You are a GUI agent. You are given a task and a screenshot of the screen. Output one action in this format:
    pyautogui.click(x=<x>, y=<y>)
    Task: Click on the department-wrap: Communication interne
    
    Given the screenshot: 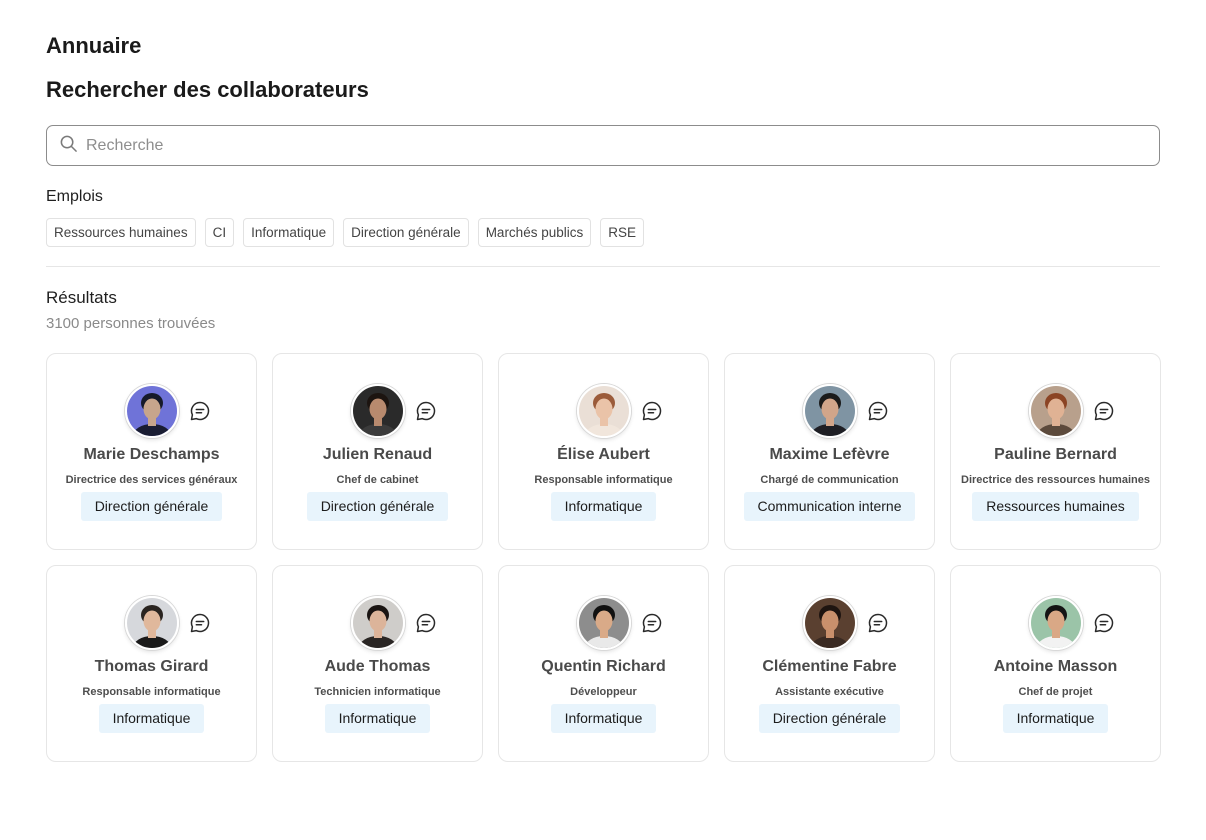 What is the action you would take?
    pyautogui.click(x=829, y=506)
    